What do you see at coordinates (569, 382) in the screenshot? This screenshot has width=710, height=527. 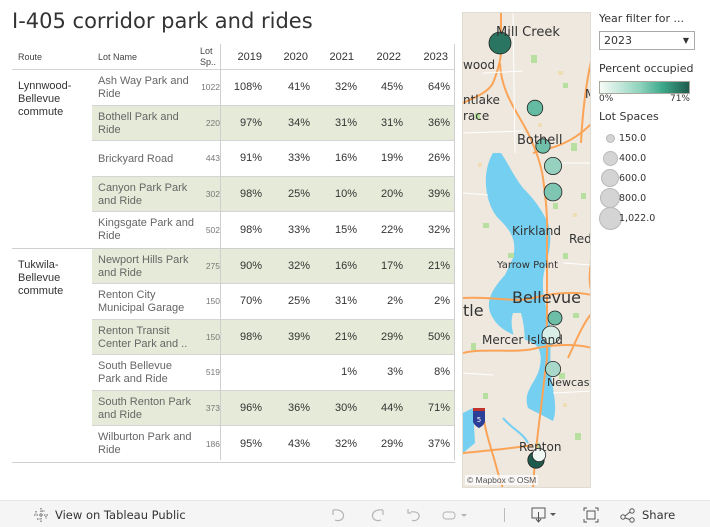 I see `place-label: Newcast` at bounding box center [569, 382].